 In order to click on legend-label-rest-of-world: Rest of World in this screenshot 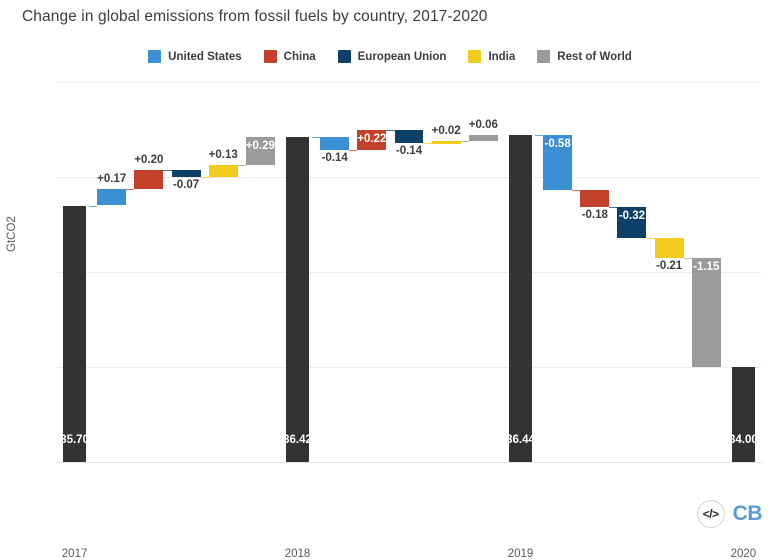, I will do `click(594, 56)`.